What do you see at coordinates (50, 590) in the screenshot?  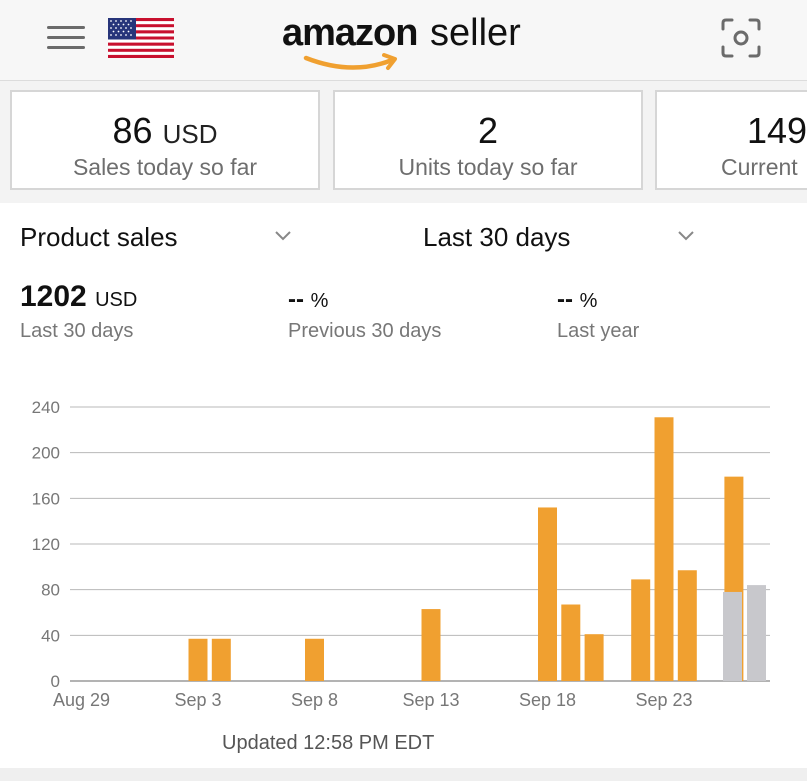 I see `y-tick-label: 80` at bounding box center [50, 590].